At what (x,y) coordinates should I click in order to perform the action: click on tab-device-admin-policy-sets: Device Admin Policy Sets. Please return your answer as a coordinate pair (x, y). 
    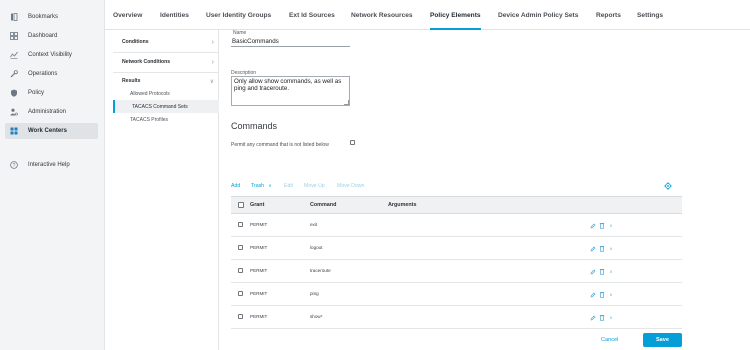
    Looking at the image, I should click on (538, 15).